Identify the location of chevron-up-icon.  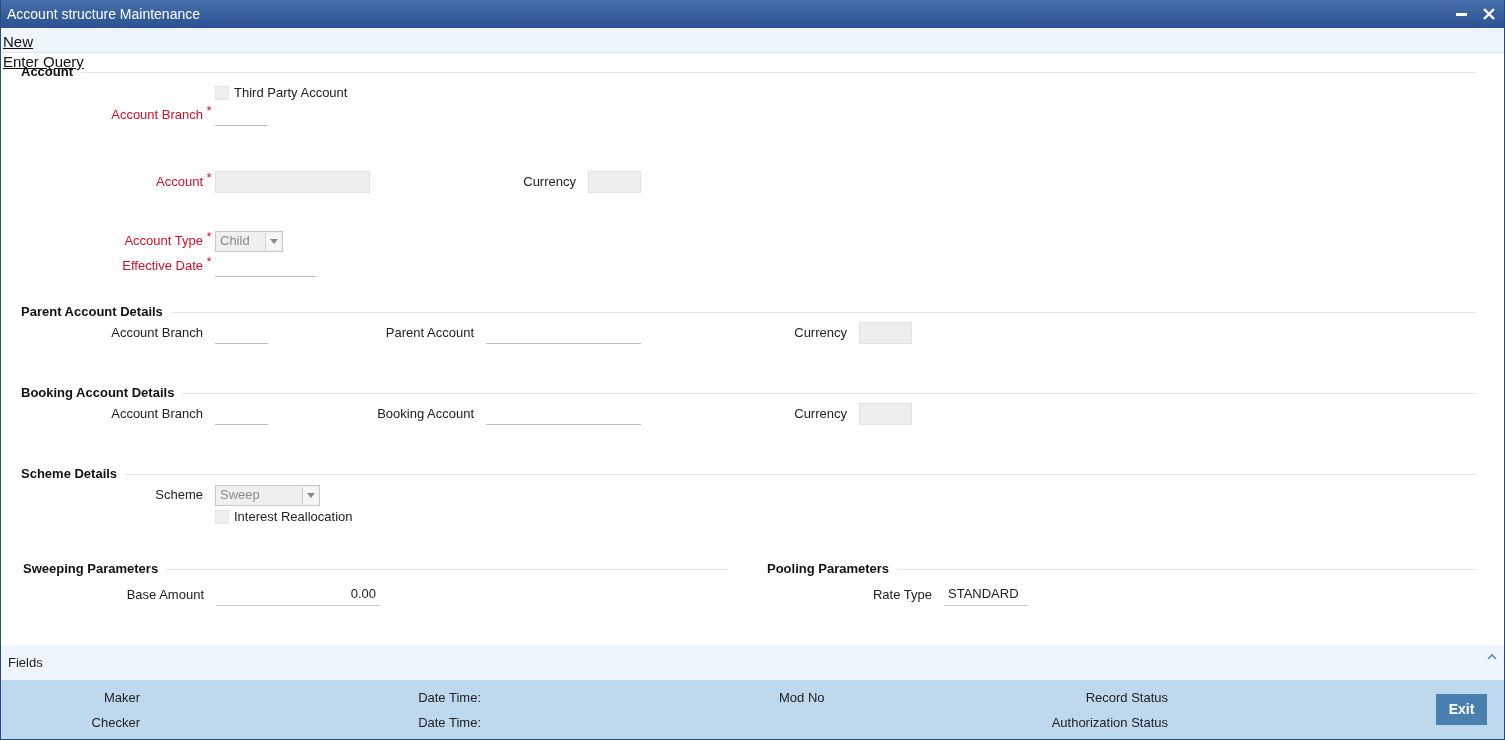
(1492, 656).